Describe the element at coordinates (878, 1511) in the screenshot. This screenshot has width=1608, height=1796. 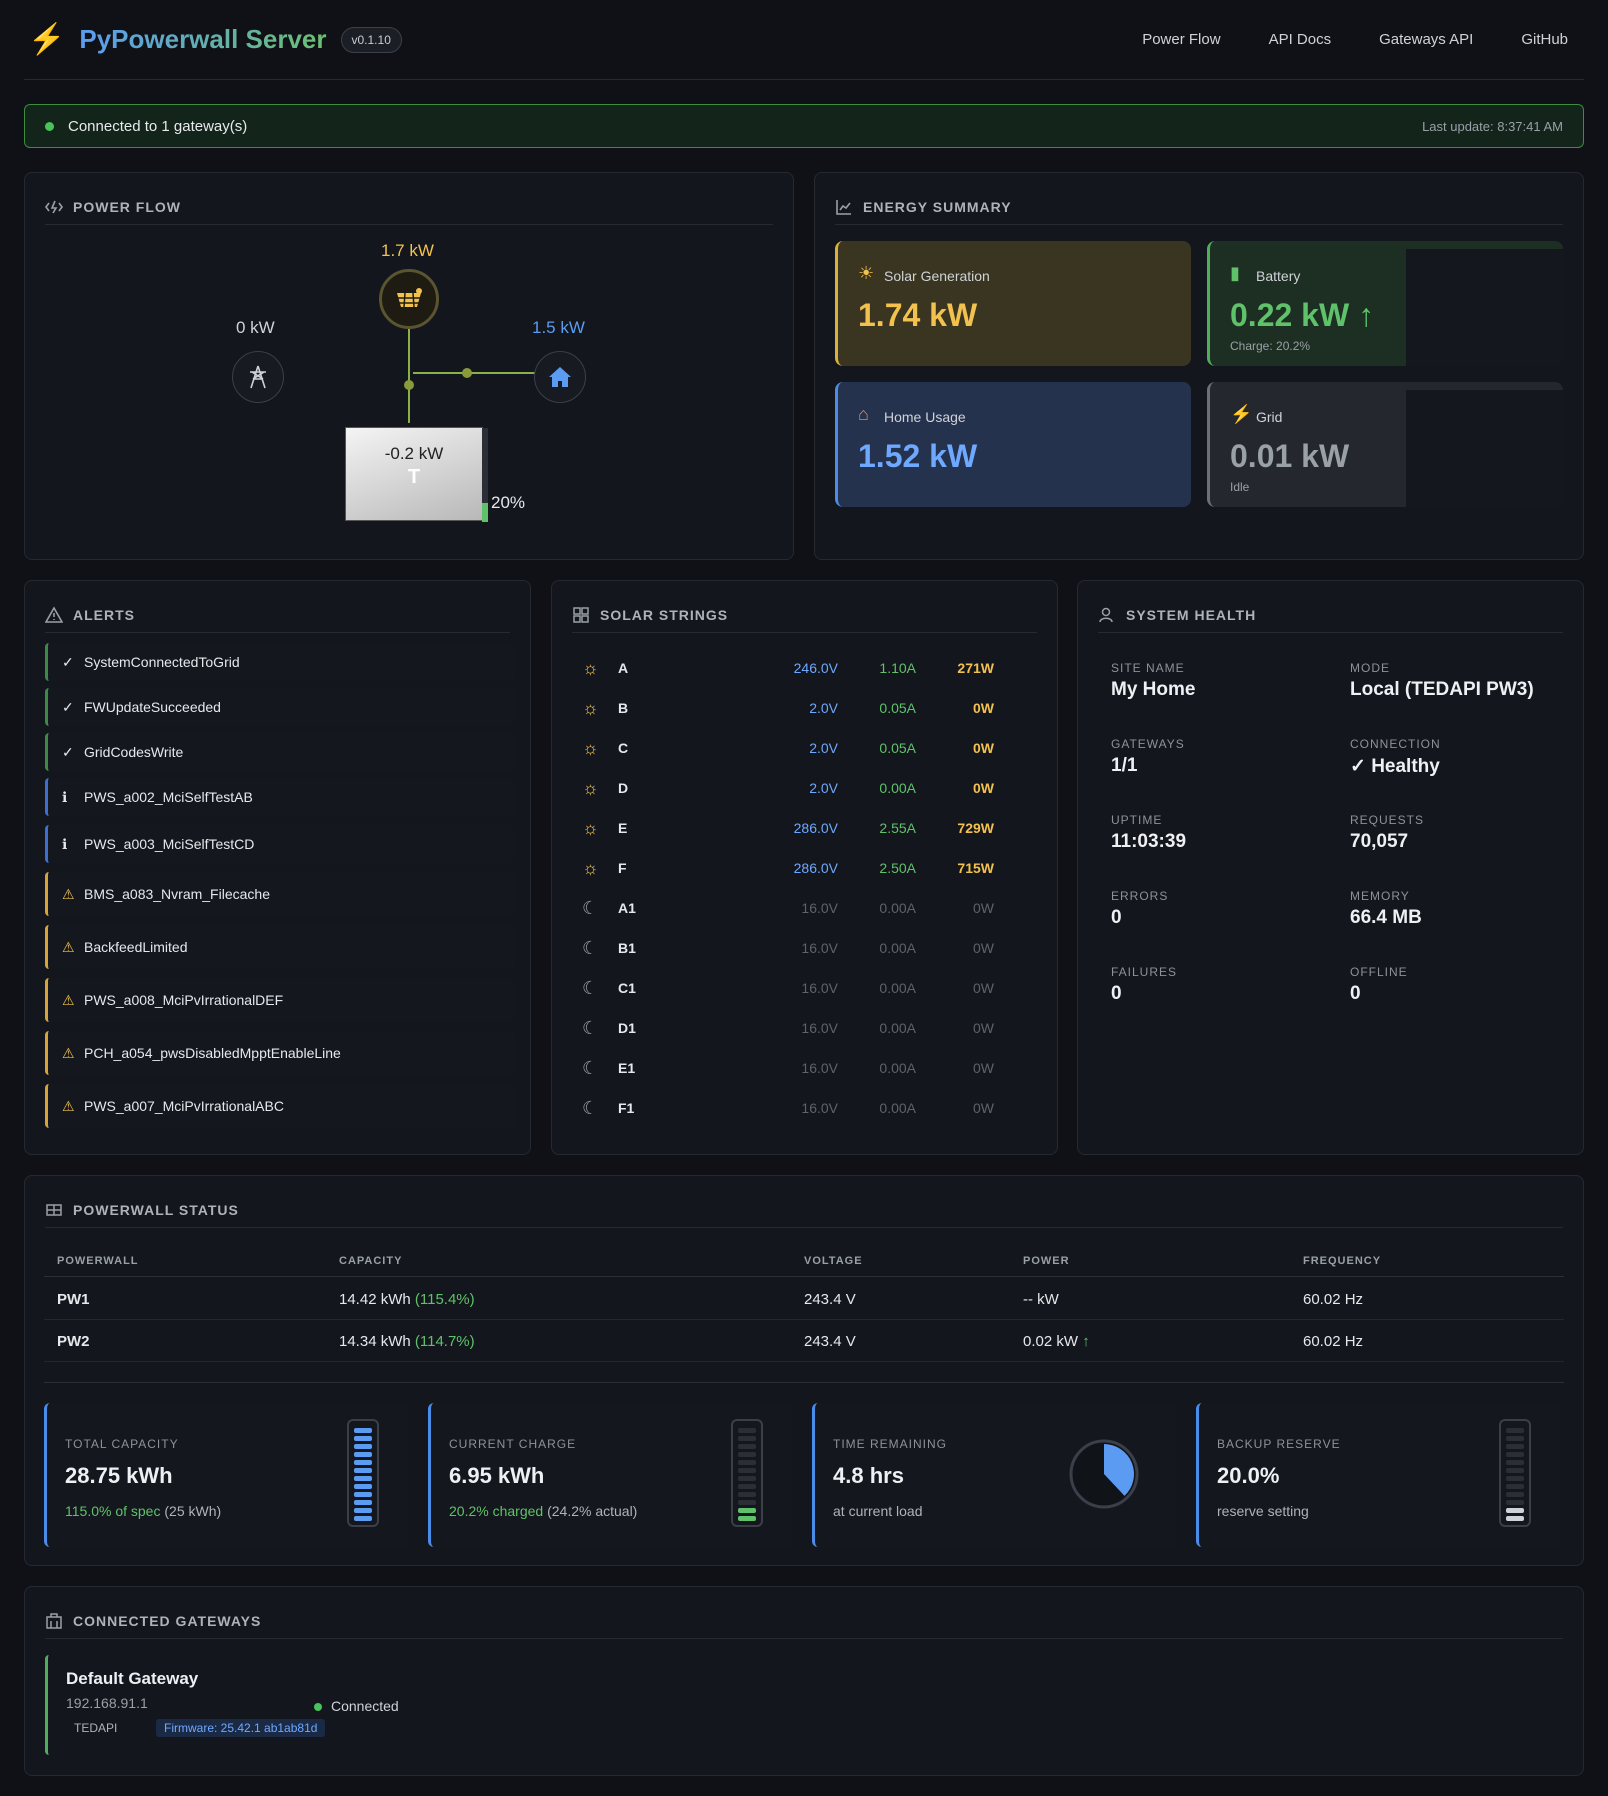
I see `time-remaining-sub: at current load` at that location.